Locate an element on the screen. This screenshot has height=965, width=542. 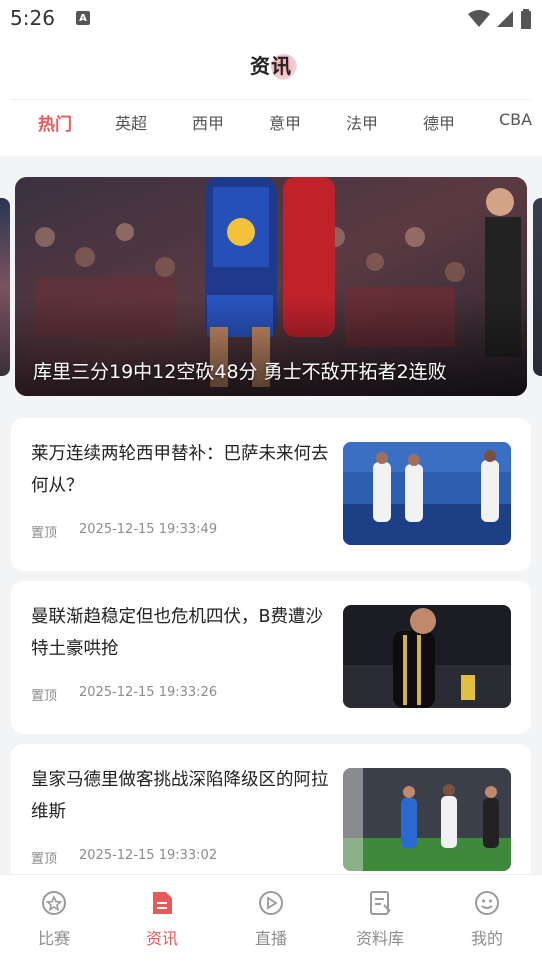
page-title-wrap: 资讯 is located at coordinates (271, 65).